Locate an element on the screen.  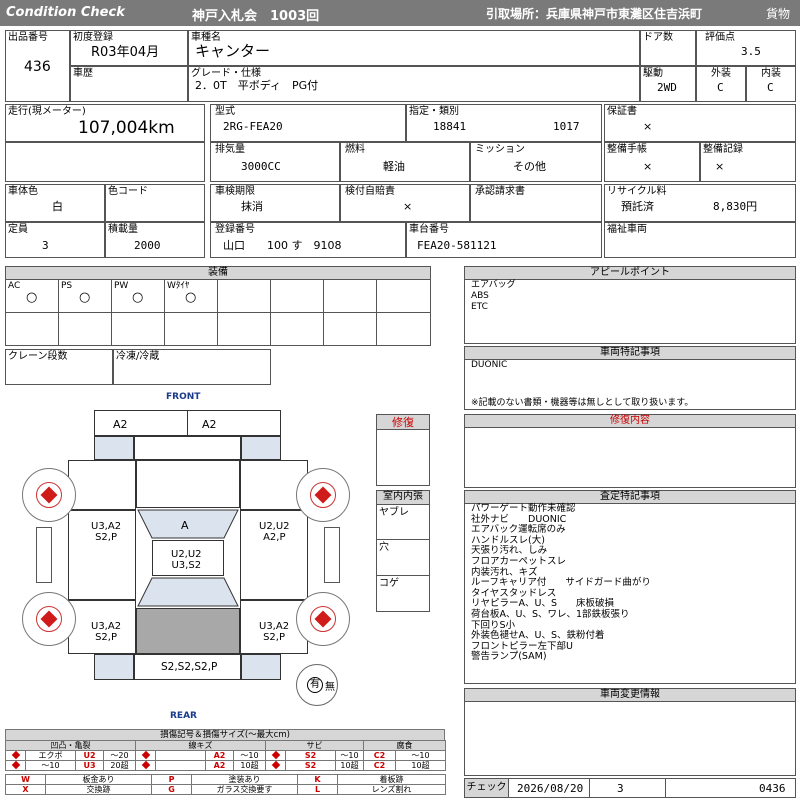
legend-code-p-desc: 塗装あり is located at coordinates (244, 779).